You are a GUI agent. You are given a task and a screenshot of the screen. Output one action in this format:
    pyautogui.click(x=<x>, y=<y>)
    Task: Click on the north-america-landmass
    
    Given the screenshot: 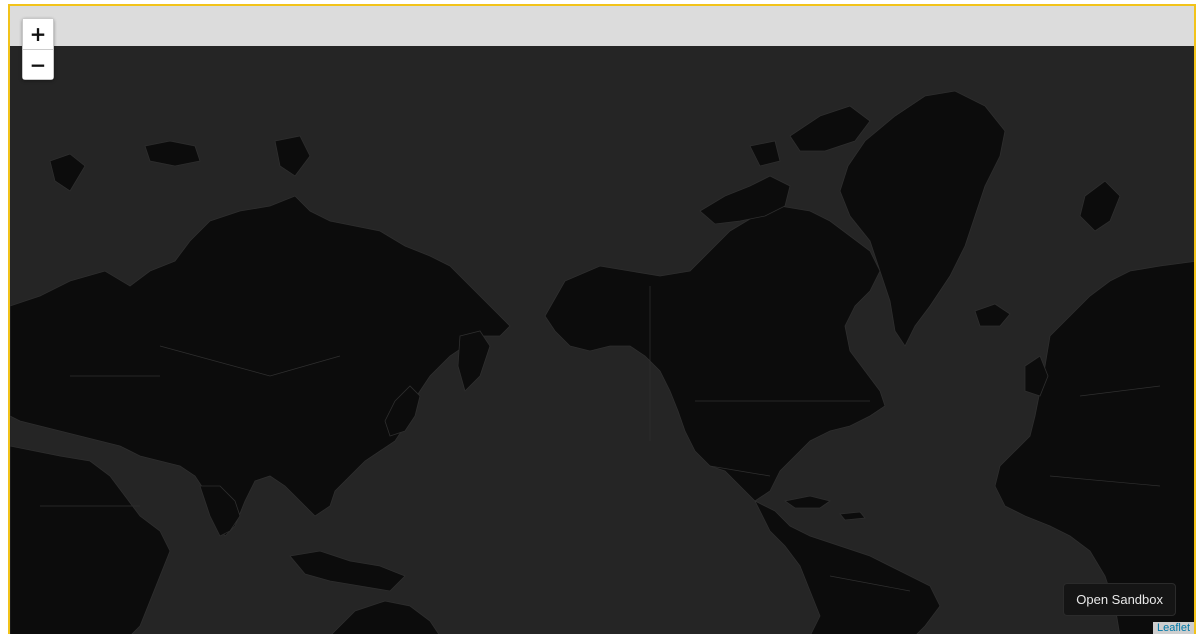 What is the action you would take?
    pyautogui.click(x=715, y=353)
    